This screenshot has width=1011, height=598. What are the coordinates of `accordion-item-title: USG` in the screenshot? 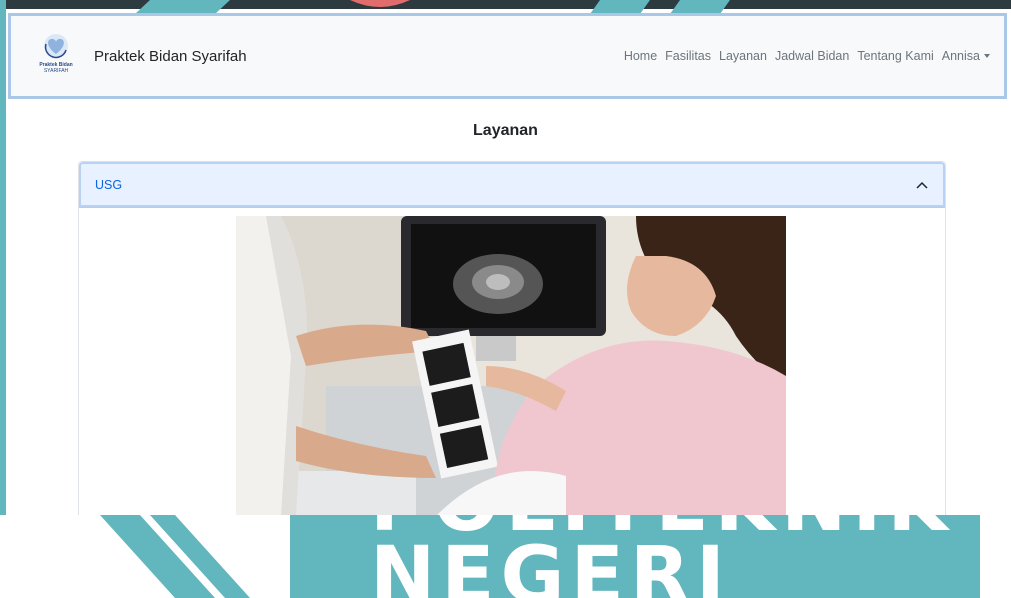 It's located at (109, 184).